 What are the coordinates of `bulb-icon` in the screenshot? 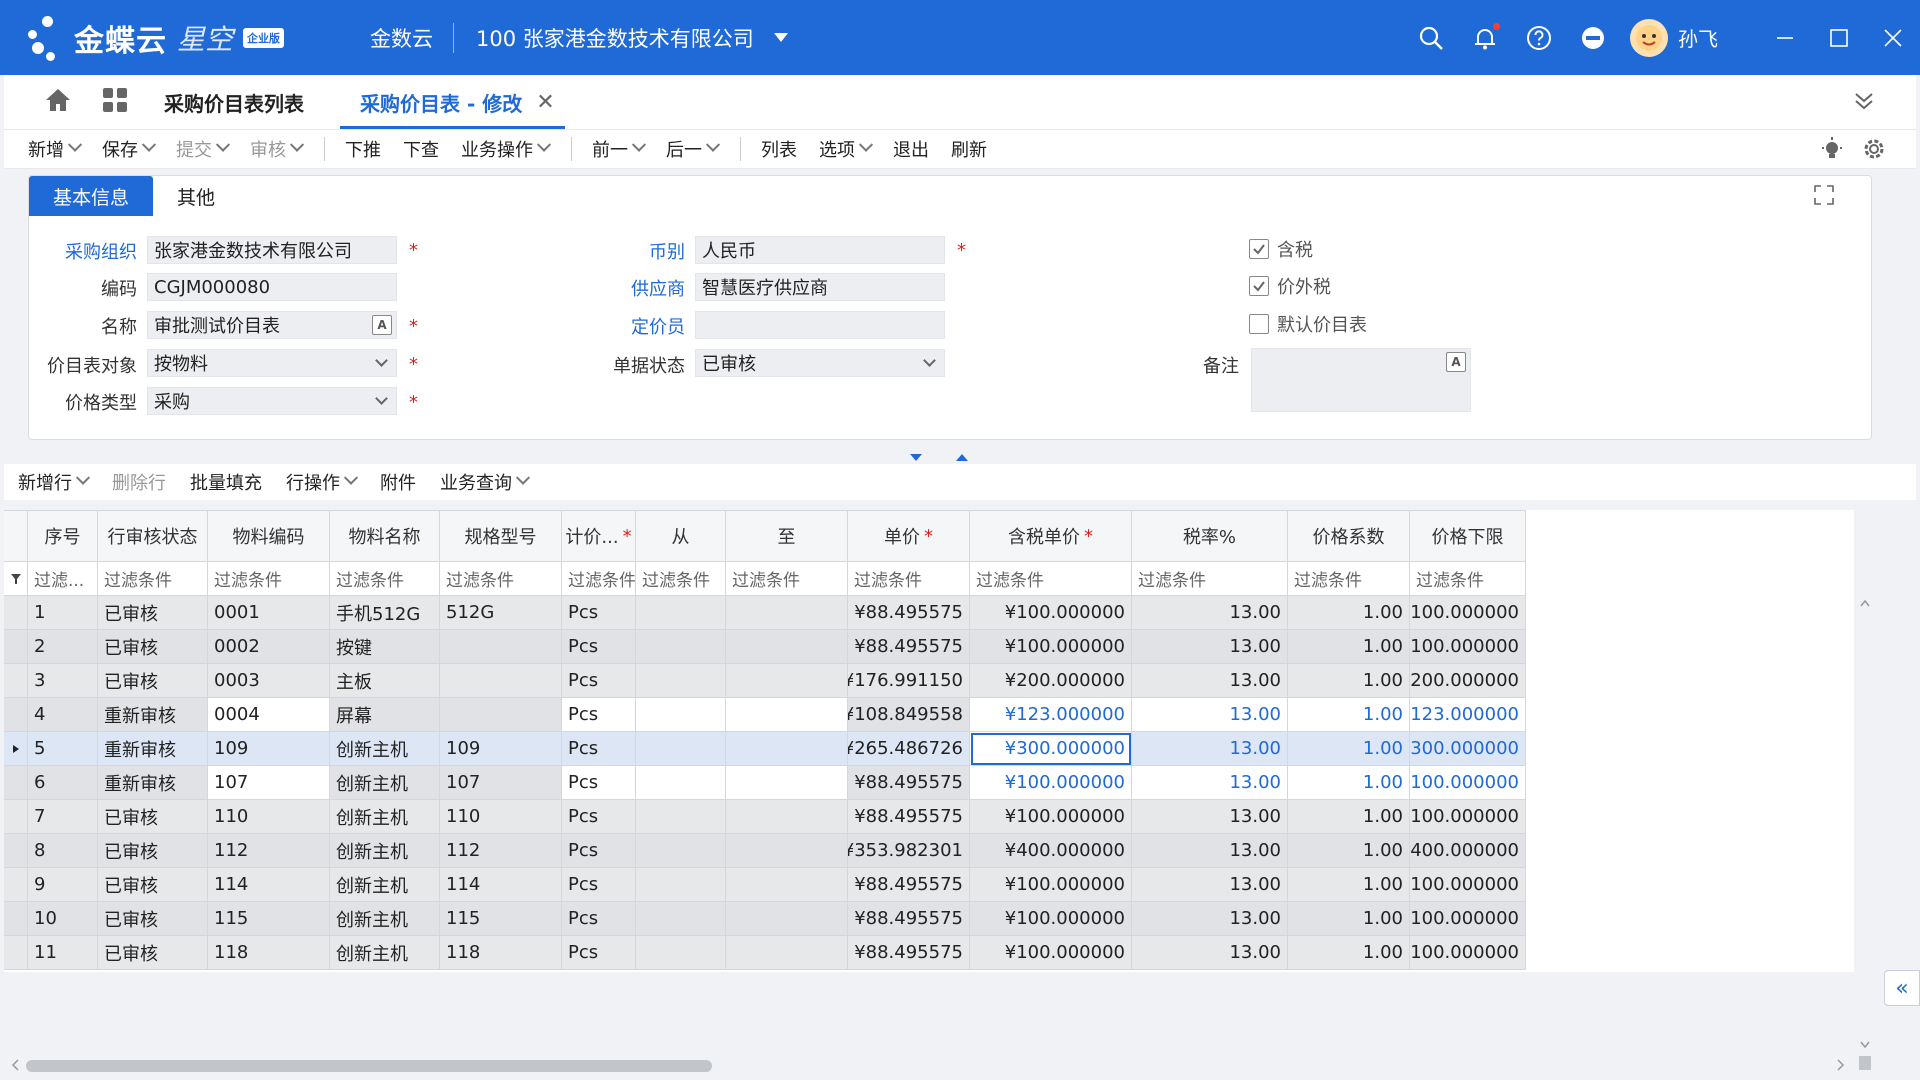 It's located at (1832, 151).